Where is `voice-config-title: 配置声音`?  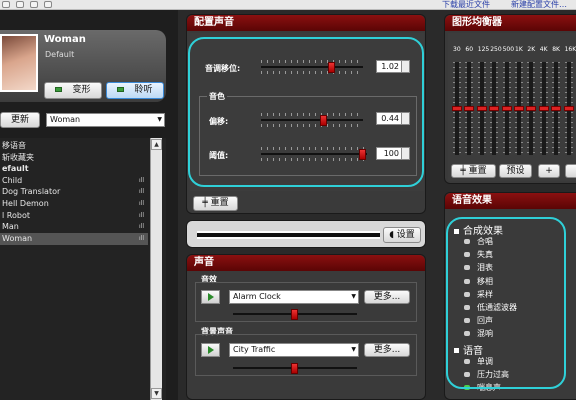
voice-config-title: 配置声音 is located at coordinates (306, 23).